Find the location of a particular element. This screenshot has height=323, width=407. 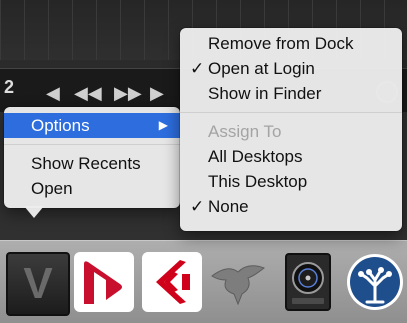

this-desktop-label: This Desktop is located at coordinates (258, 181).